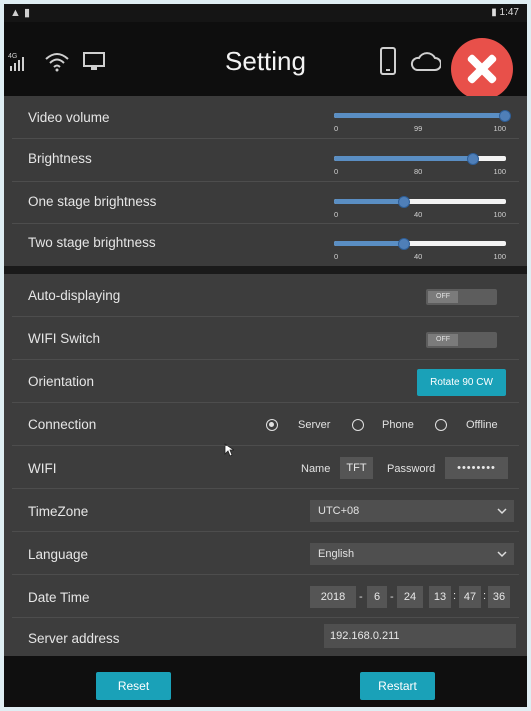 The image size is (531, 711). What do you see at coordinates (61, 381) in the screenshot?
I see `orientation-label: Orientation` at bounding box center [61, 381].